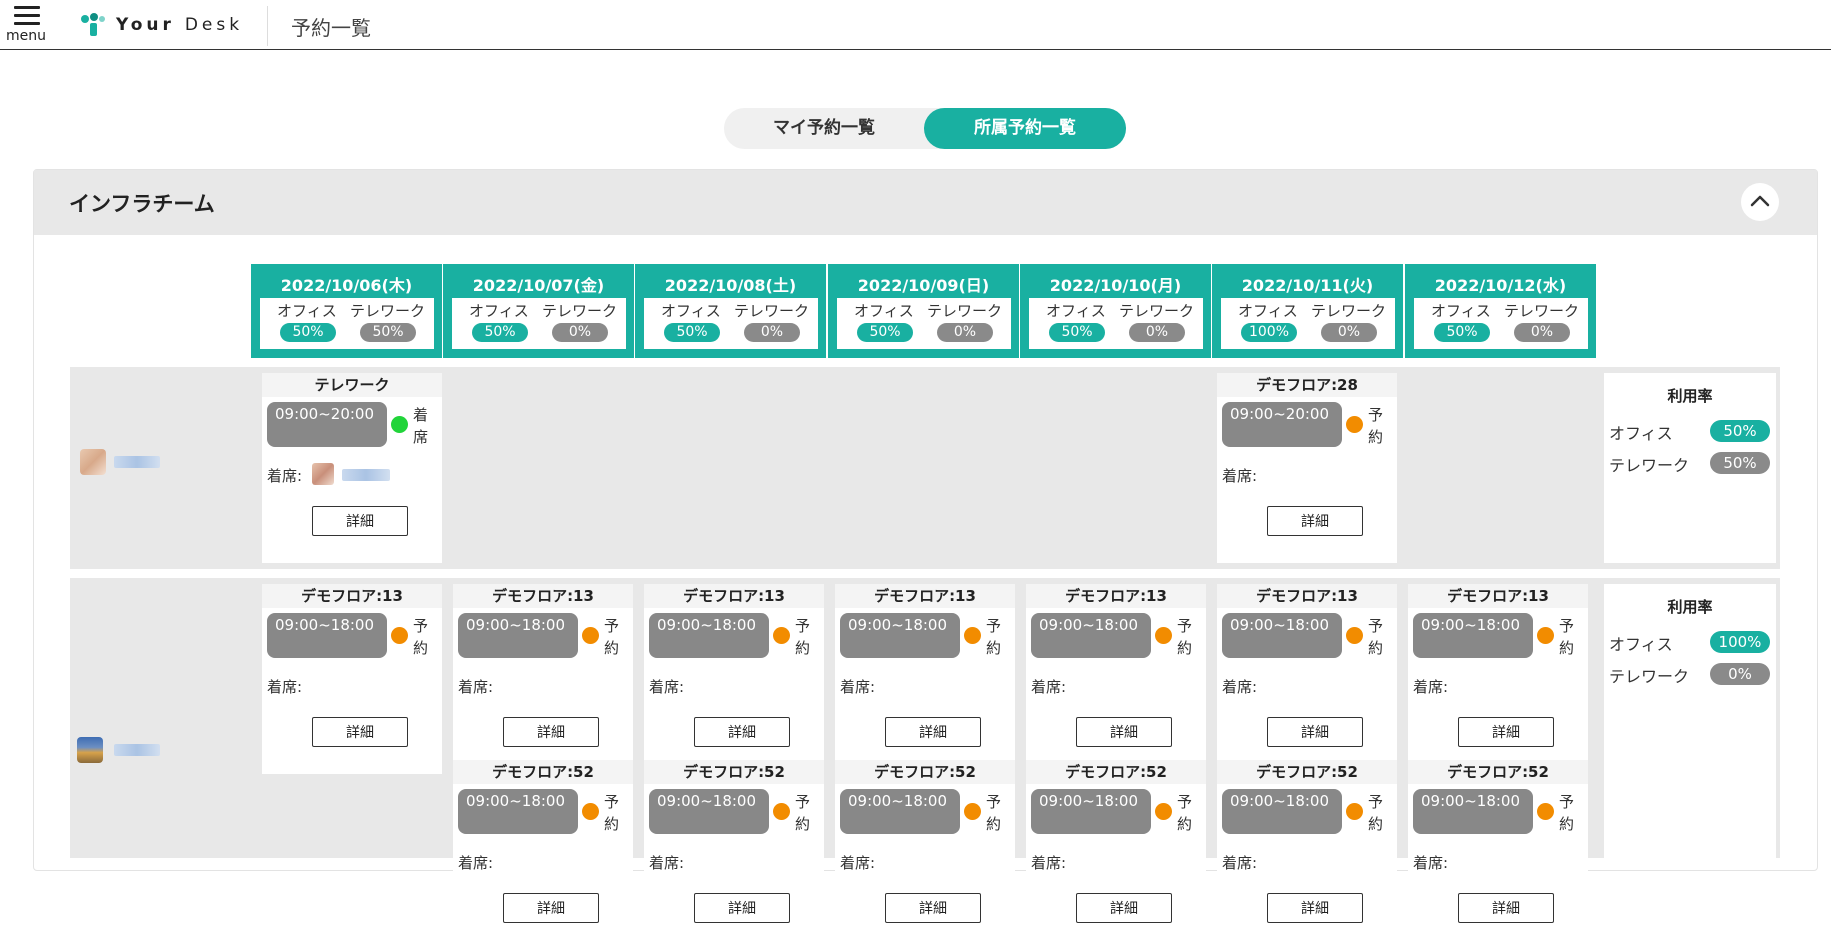  Describe the element at coordinates (27, 16) in the screenshot. I see `hamburger-icon` at that location.